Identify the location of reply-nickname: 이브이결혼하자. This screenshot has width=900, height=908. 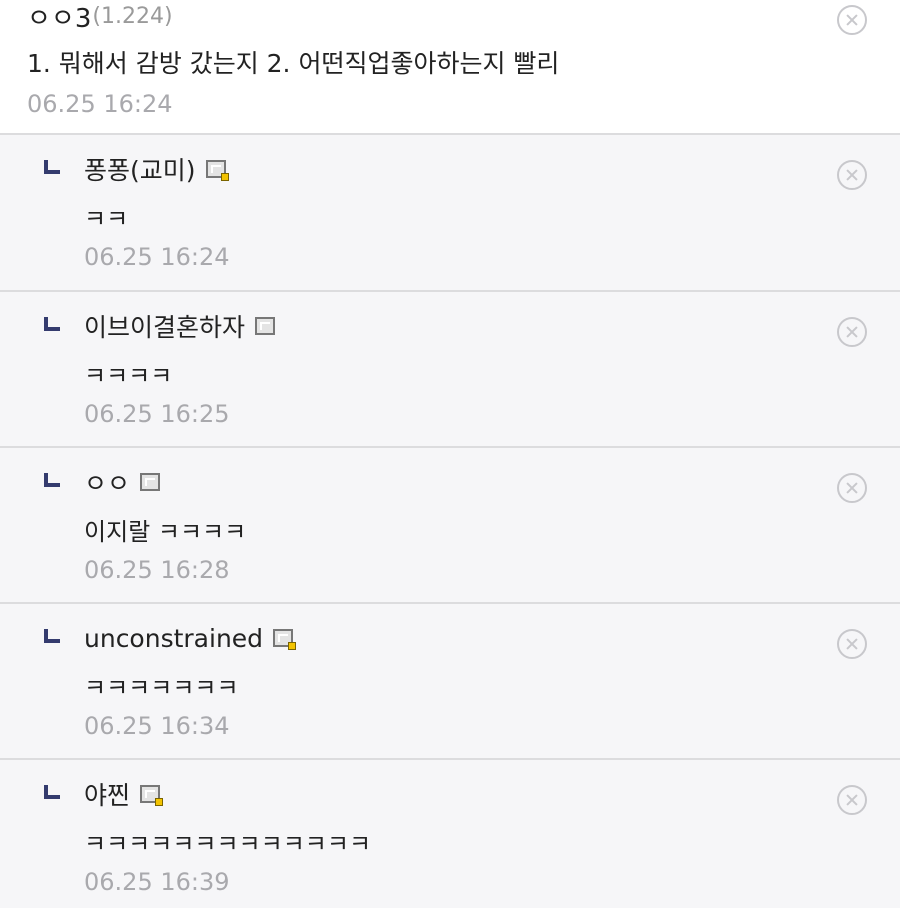
(164, 326).